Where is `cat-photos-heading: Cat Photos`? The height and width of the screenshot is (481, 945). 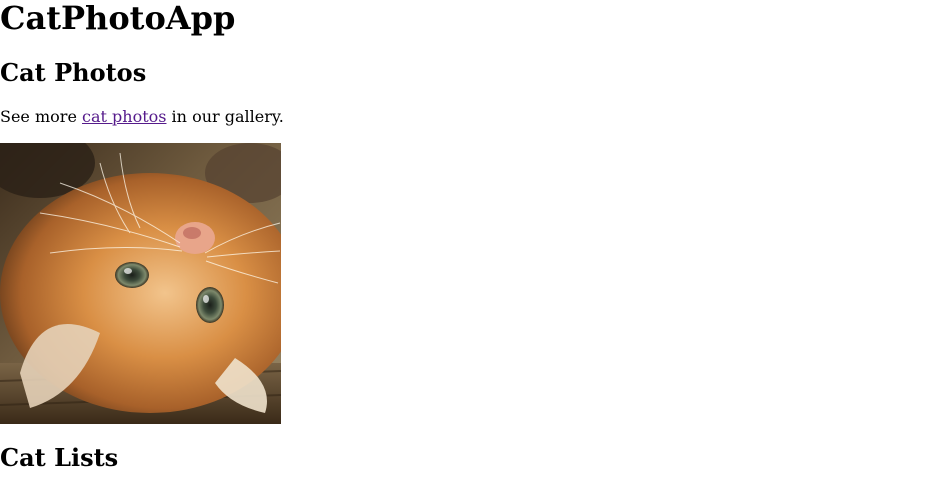 cat-photos-heading: Cat Photos is located at coordinates (73, 72).